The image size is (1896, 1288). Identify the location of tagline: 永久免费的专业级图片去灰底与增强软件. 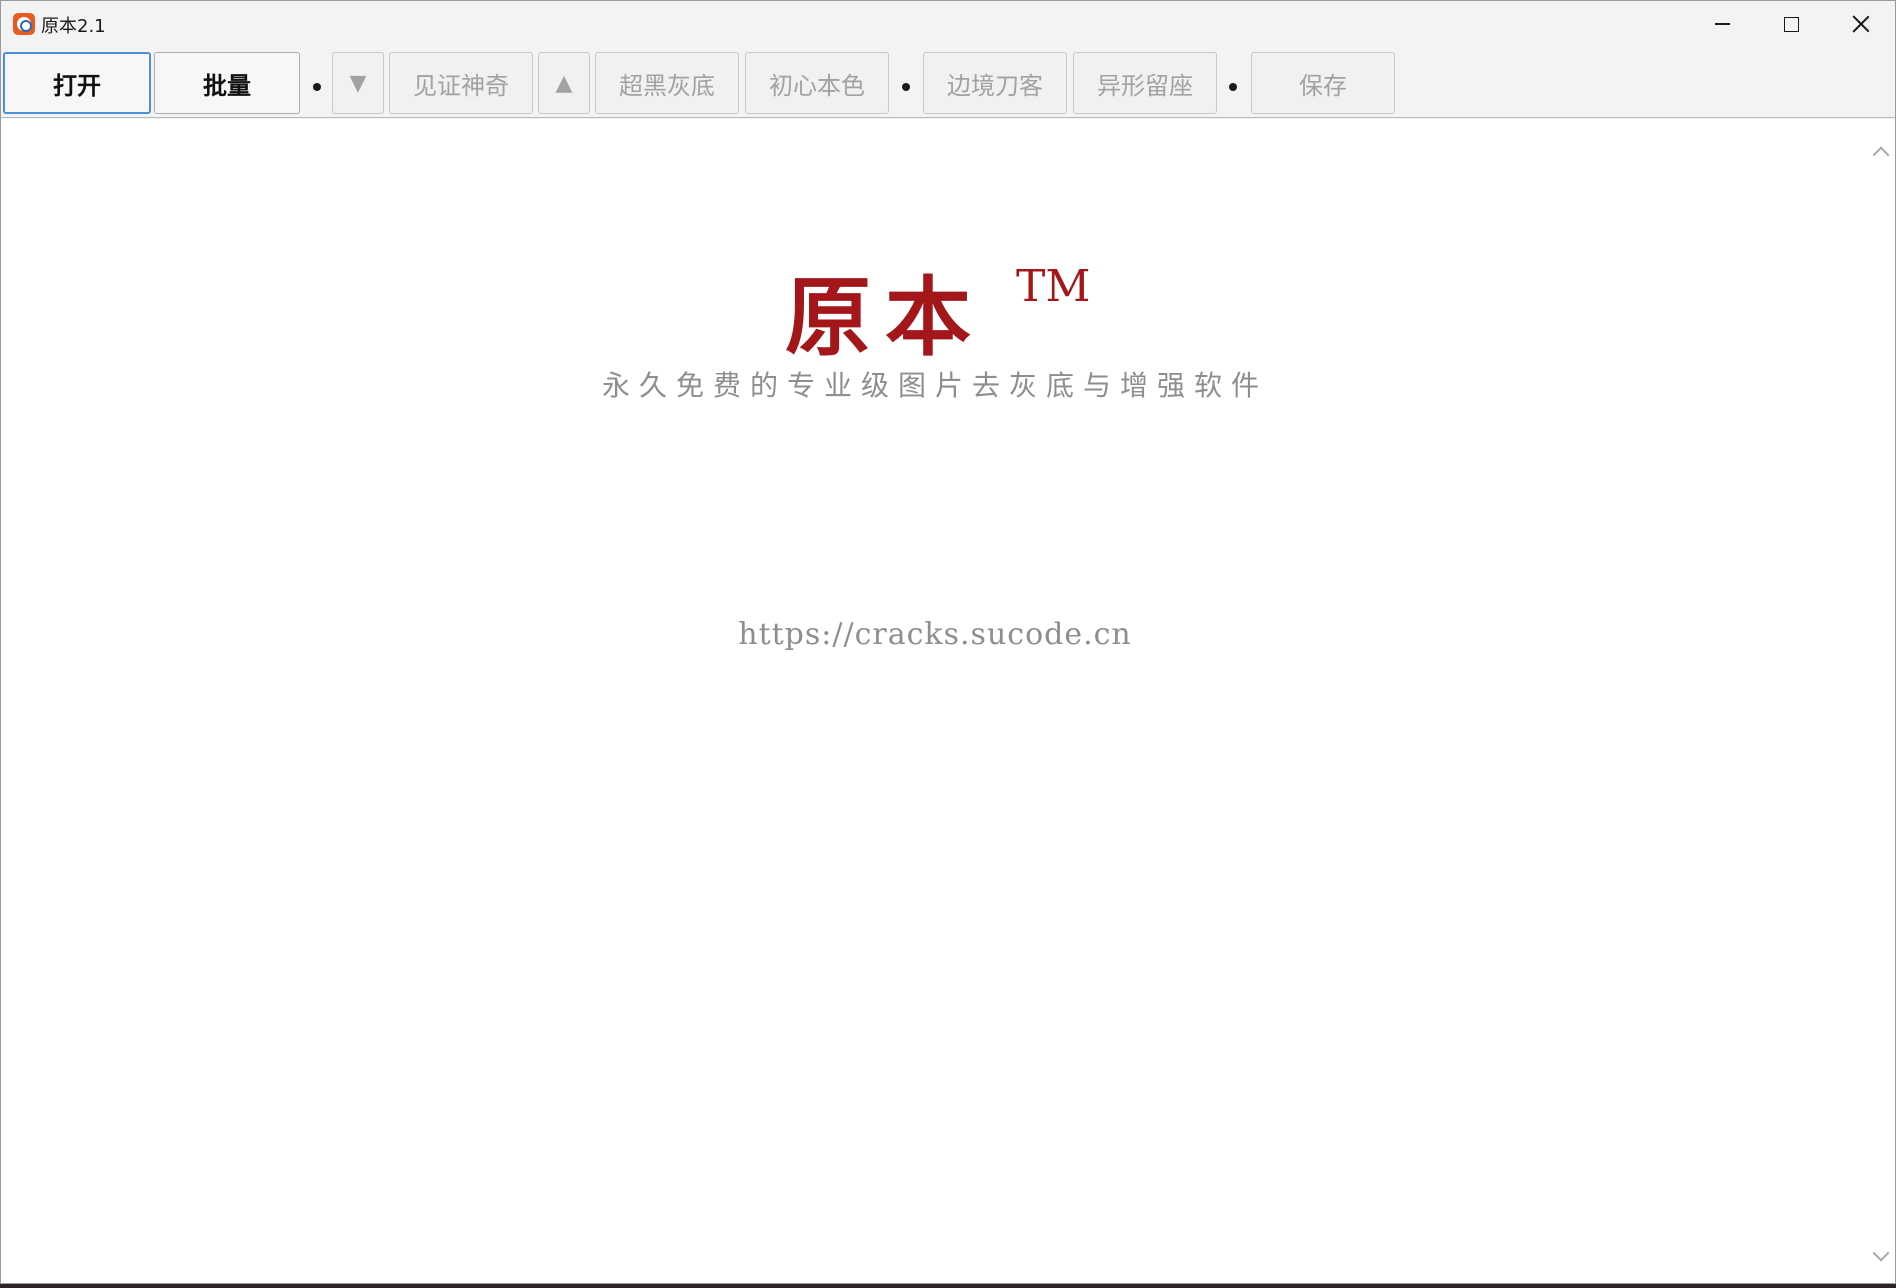
(934, 385).